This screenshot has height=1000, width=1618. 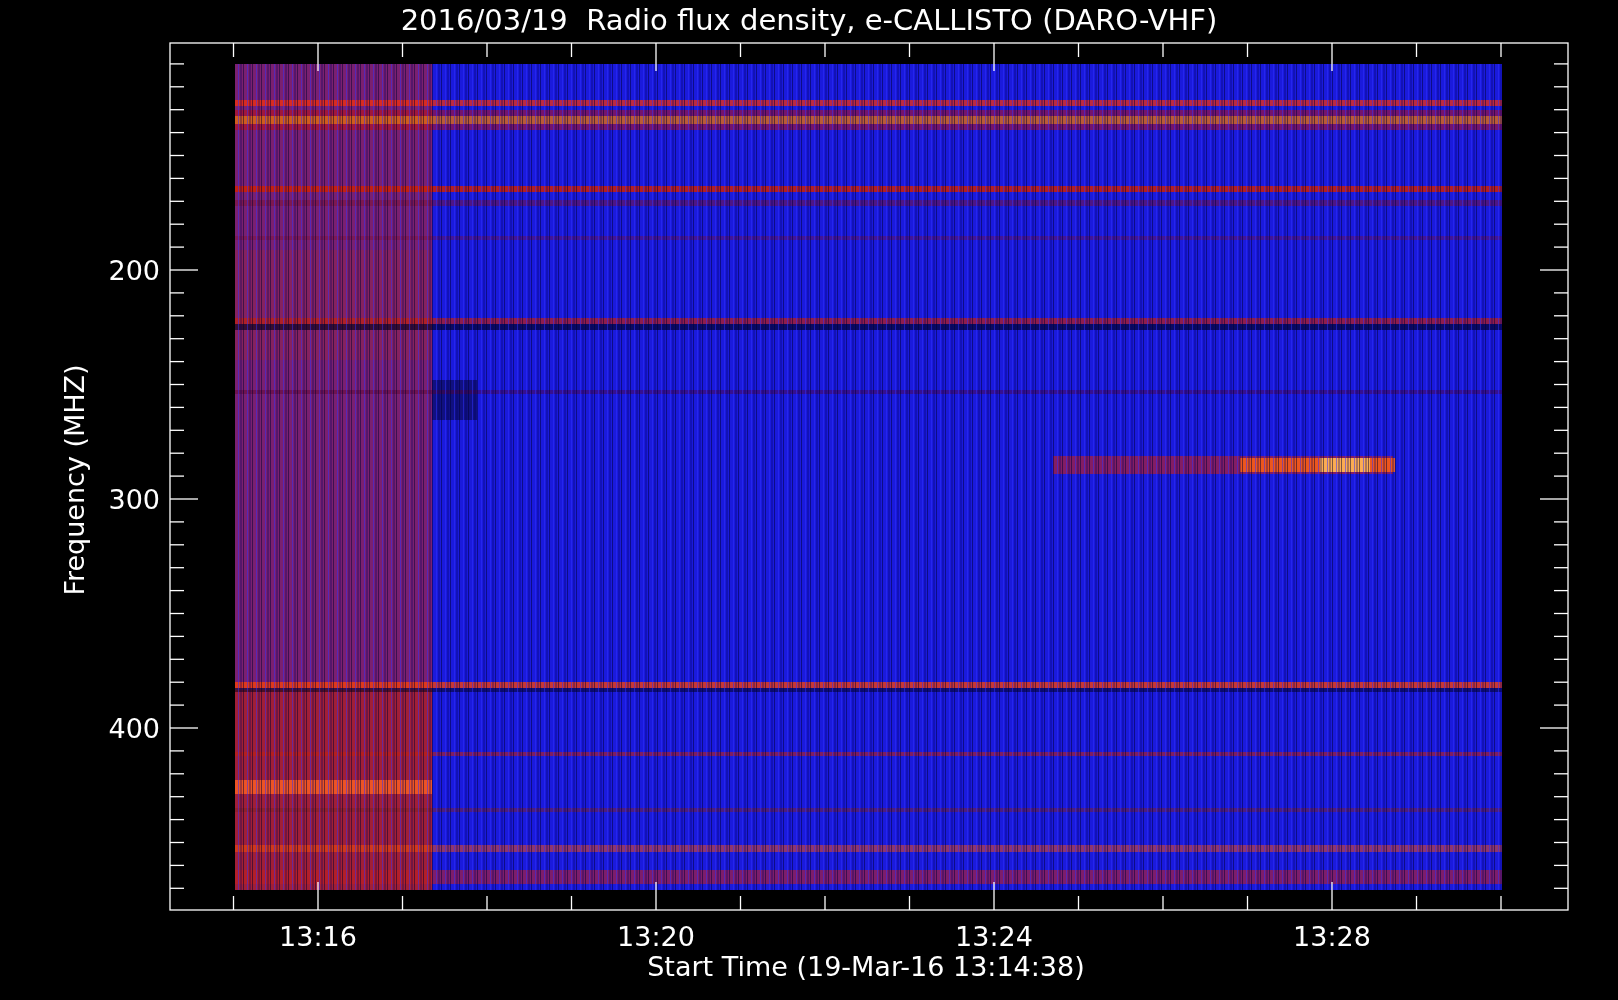 What do you see at coordinates (134, 270) in the screenshot?
I see `y-tick-label: 200` at bounding box center [134, 270].